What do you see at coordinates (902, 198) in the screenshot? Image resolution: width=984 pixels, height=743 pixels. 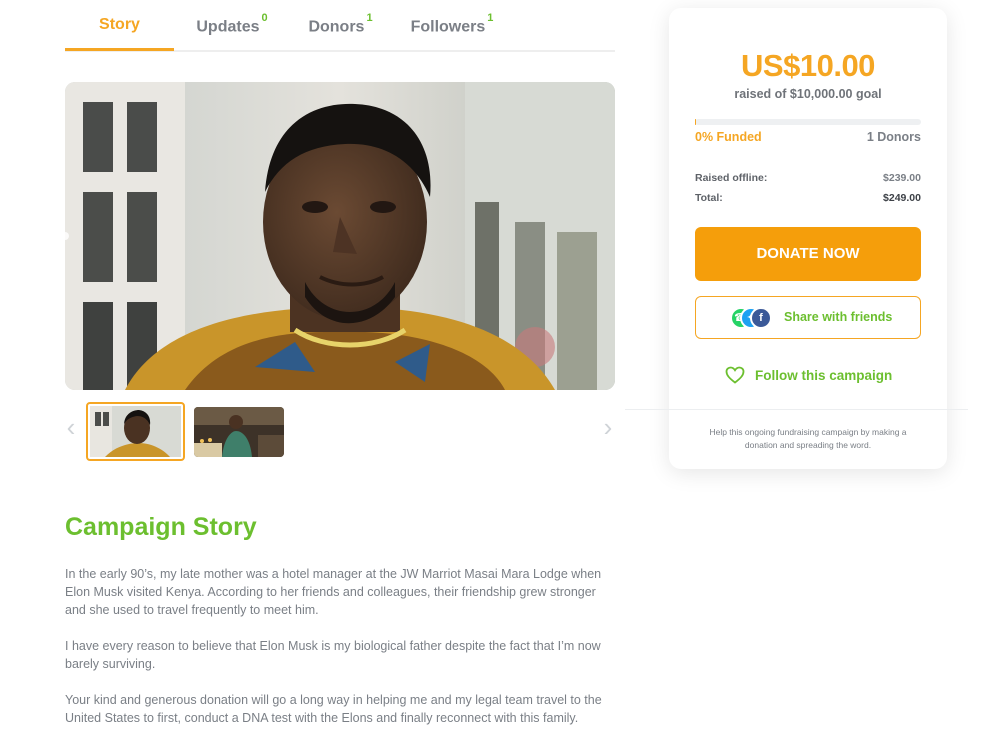 I see `total-value: $249.00` at bounding box center [902, 198].